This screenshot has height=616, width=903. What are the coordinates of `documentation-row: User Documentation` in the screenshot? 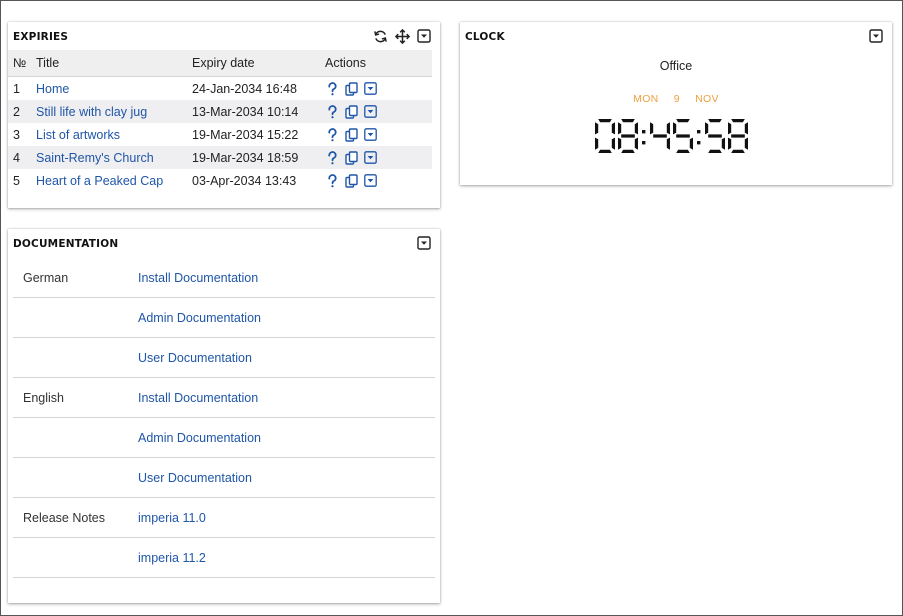 It's located at (224, 478).